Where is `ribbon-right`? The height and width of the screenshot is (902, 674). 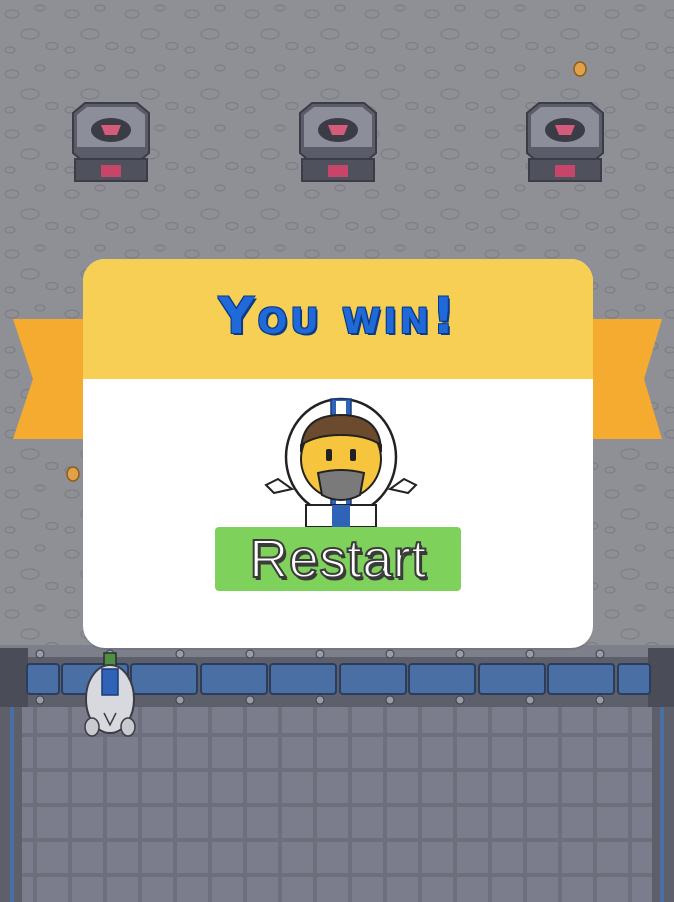
ribbon-right is located at coordinates (622, 379).